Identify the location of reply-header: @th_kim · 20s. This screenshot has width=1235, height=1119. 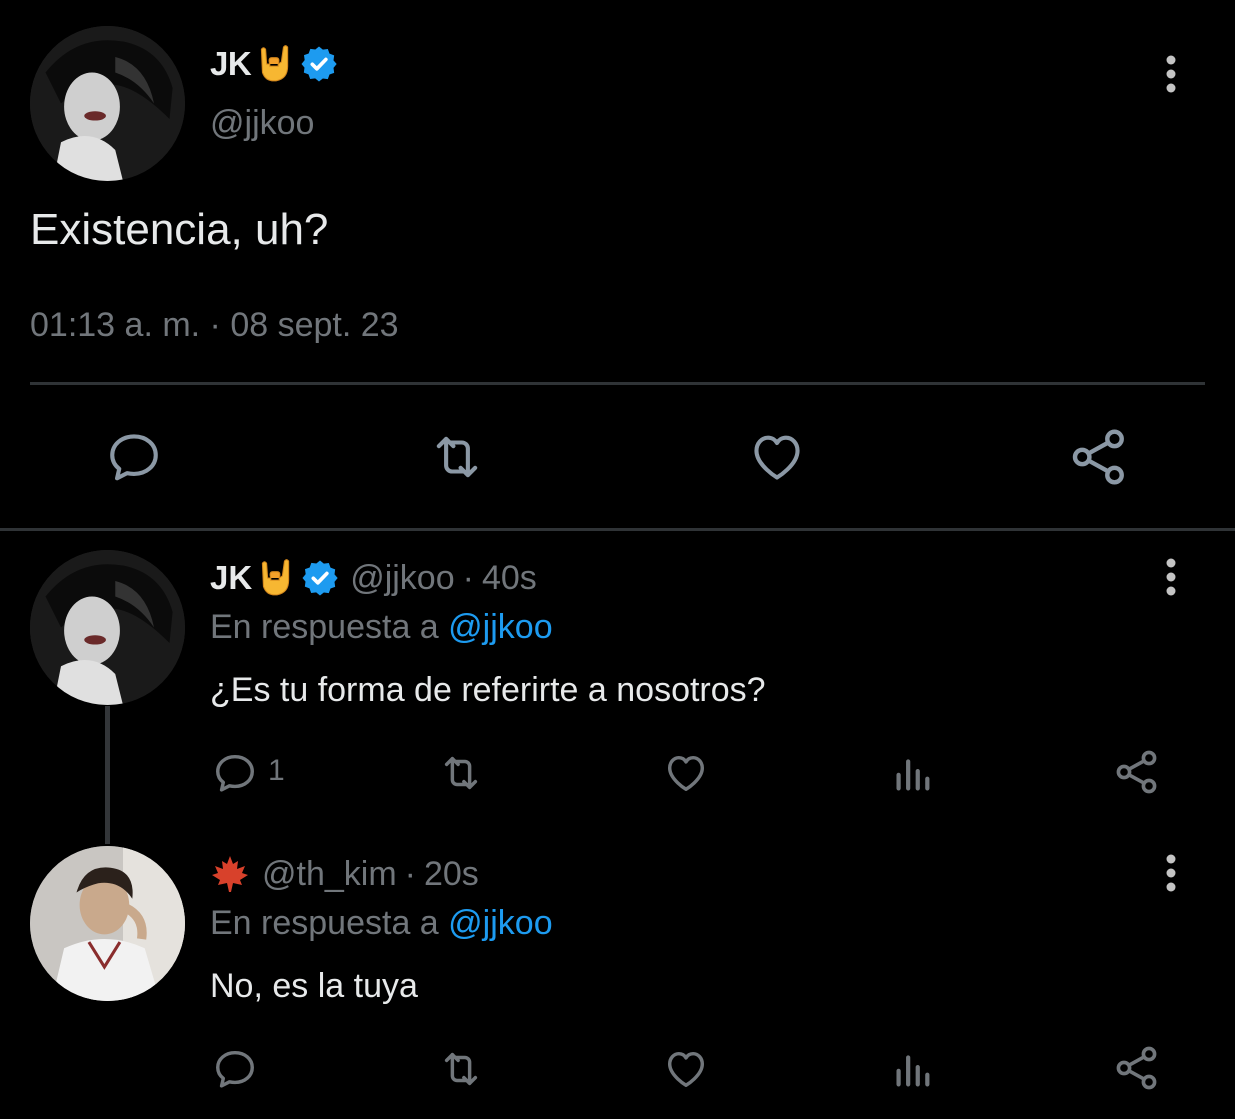
(344, 874).